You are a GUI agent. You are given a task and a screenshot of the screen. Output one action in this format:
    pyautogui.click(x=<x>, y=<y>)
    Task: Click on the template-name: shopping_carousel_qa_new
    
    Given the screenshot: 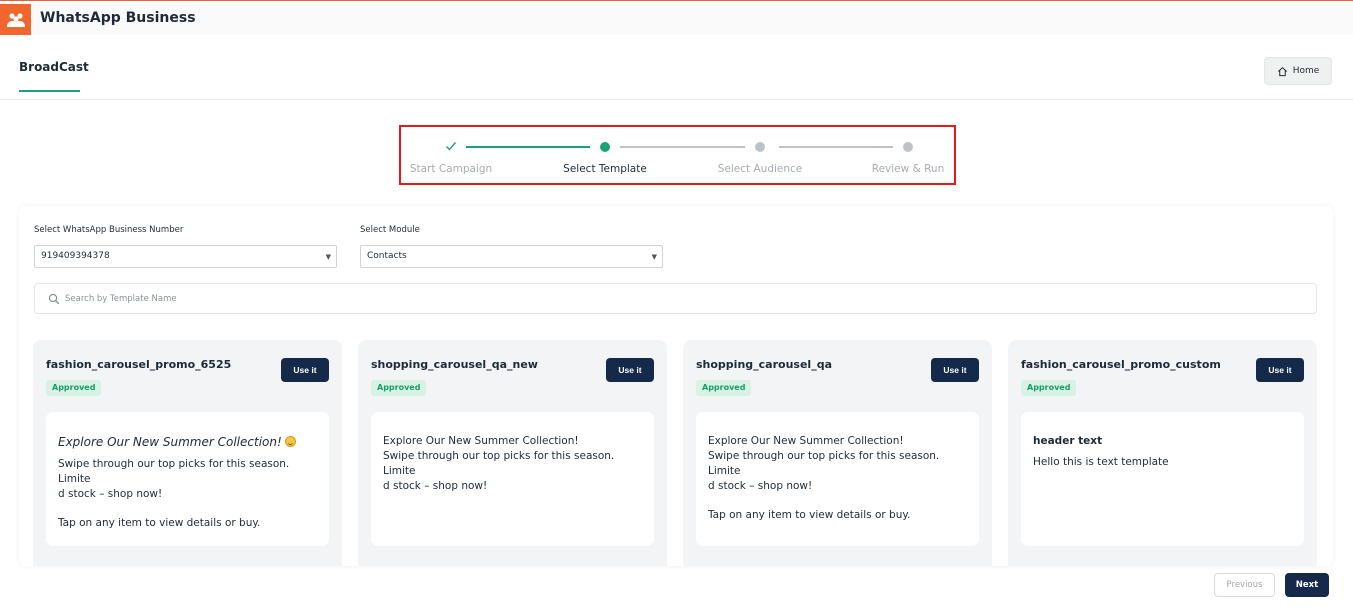 What is the action you would take?
    pyautogui.click(x=454, y=364)
    